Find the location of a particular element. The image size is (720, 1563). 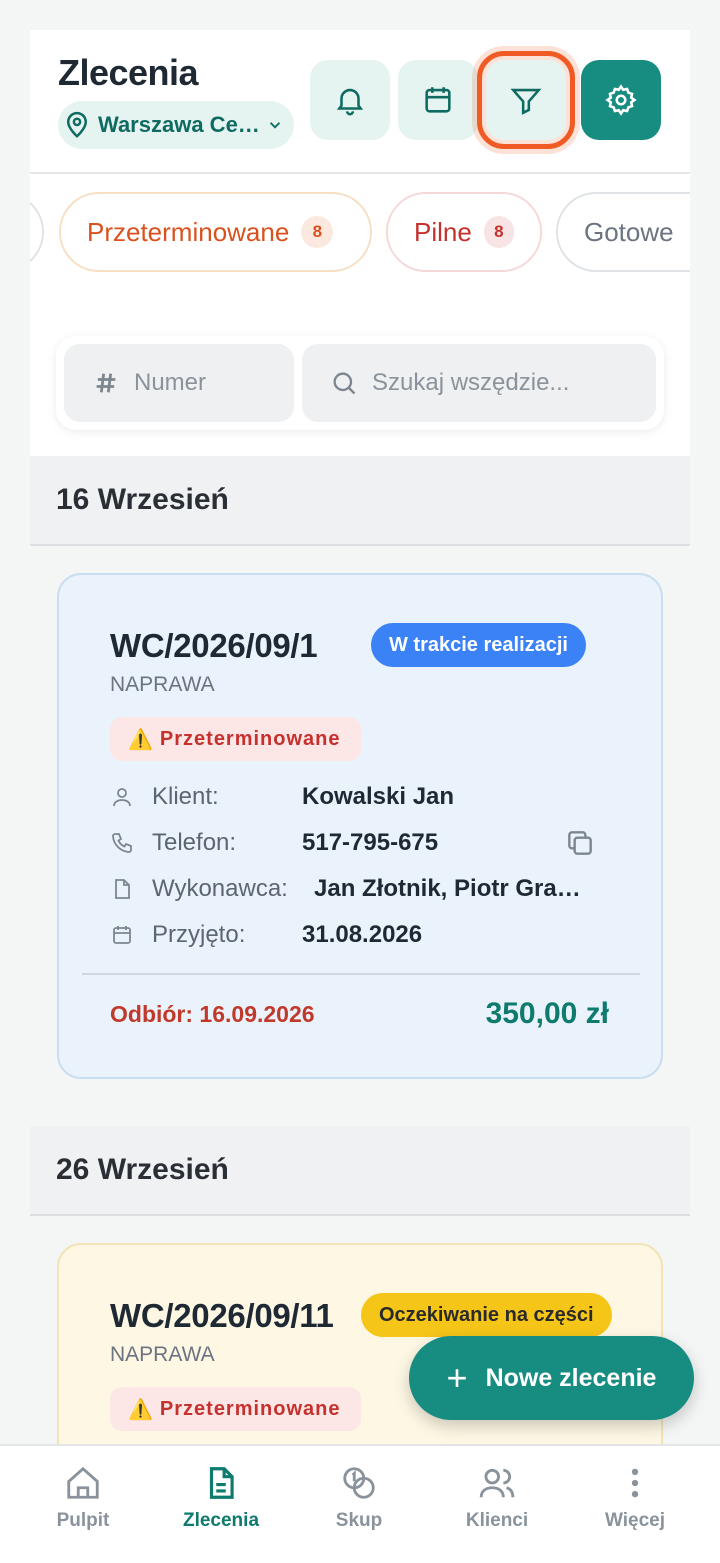

worker-label: Wykonawca: is located at coordinates (220, 888).